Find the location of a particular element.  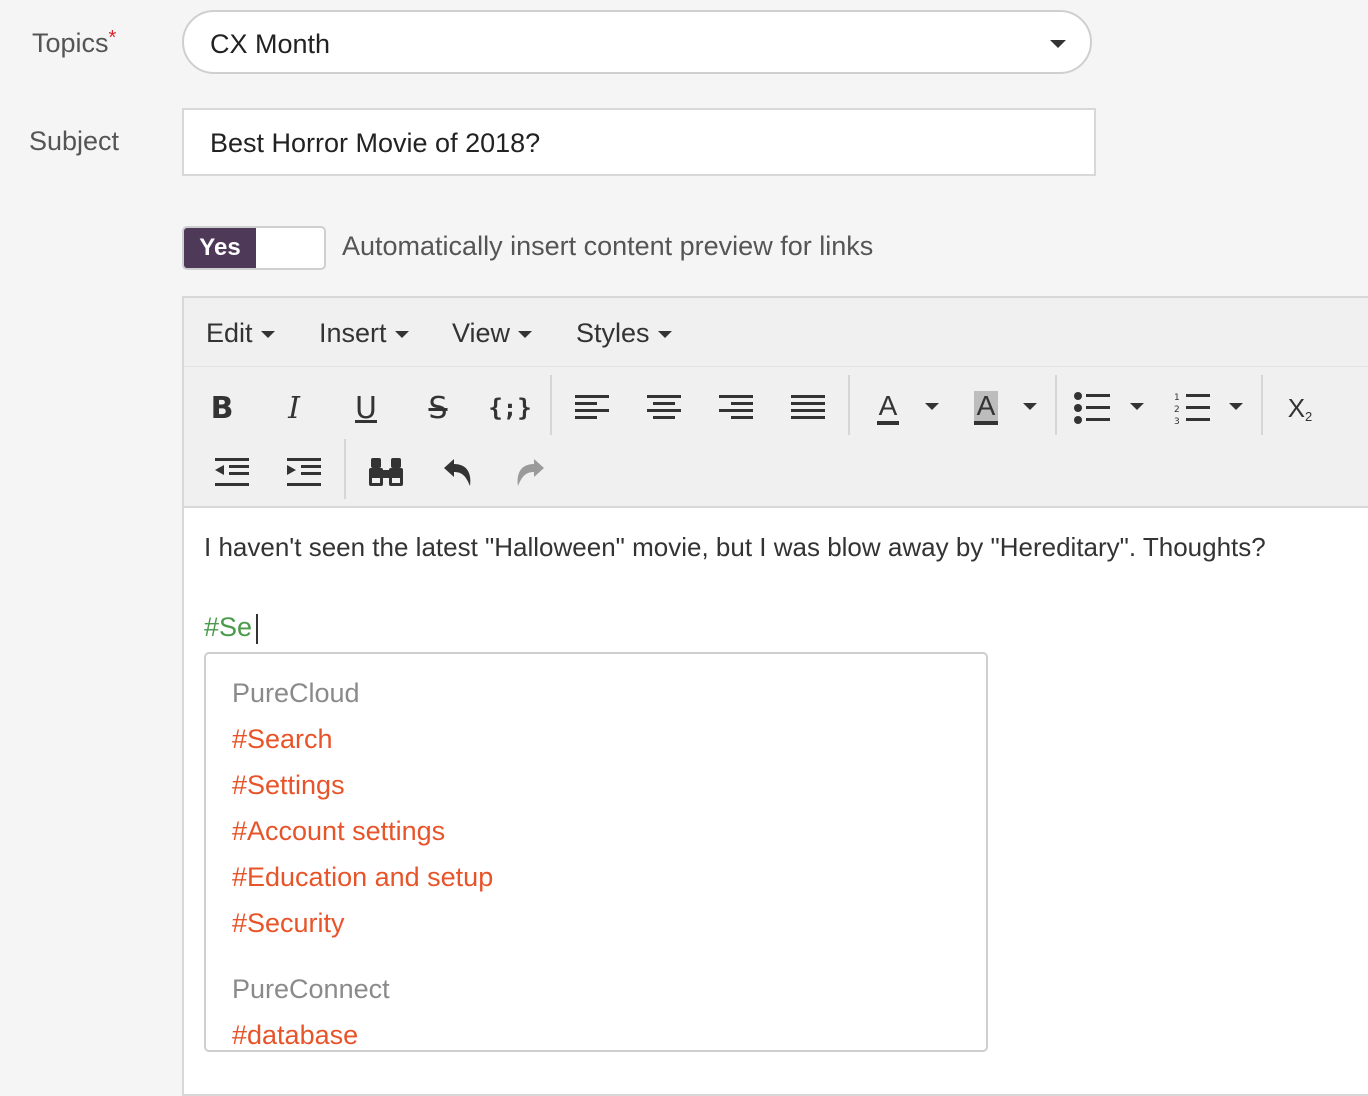

strikethrough-icon: S is located at coordinates (438, 408).